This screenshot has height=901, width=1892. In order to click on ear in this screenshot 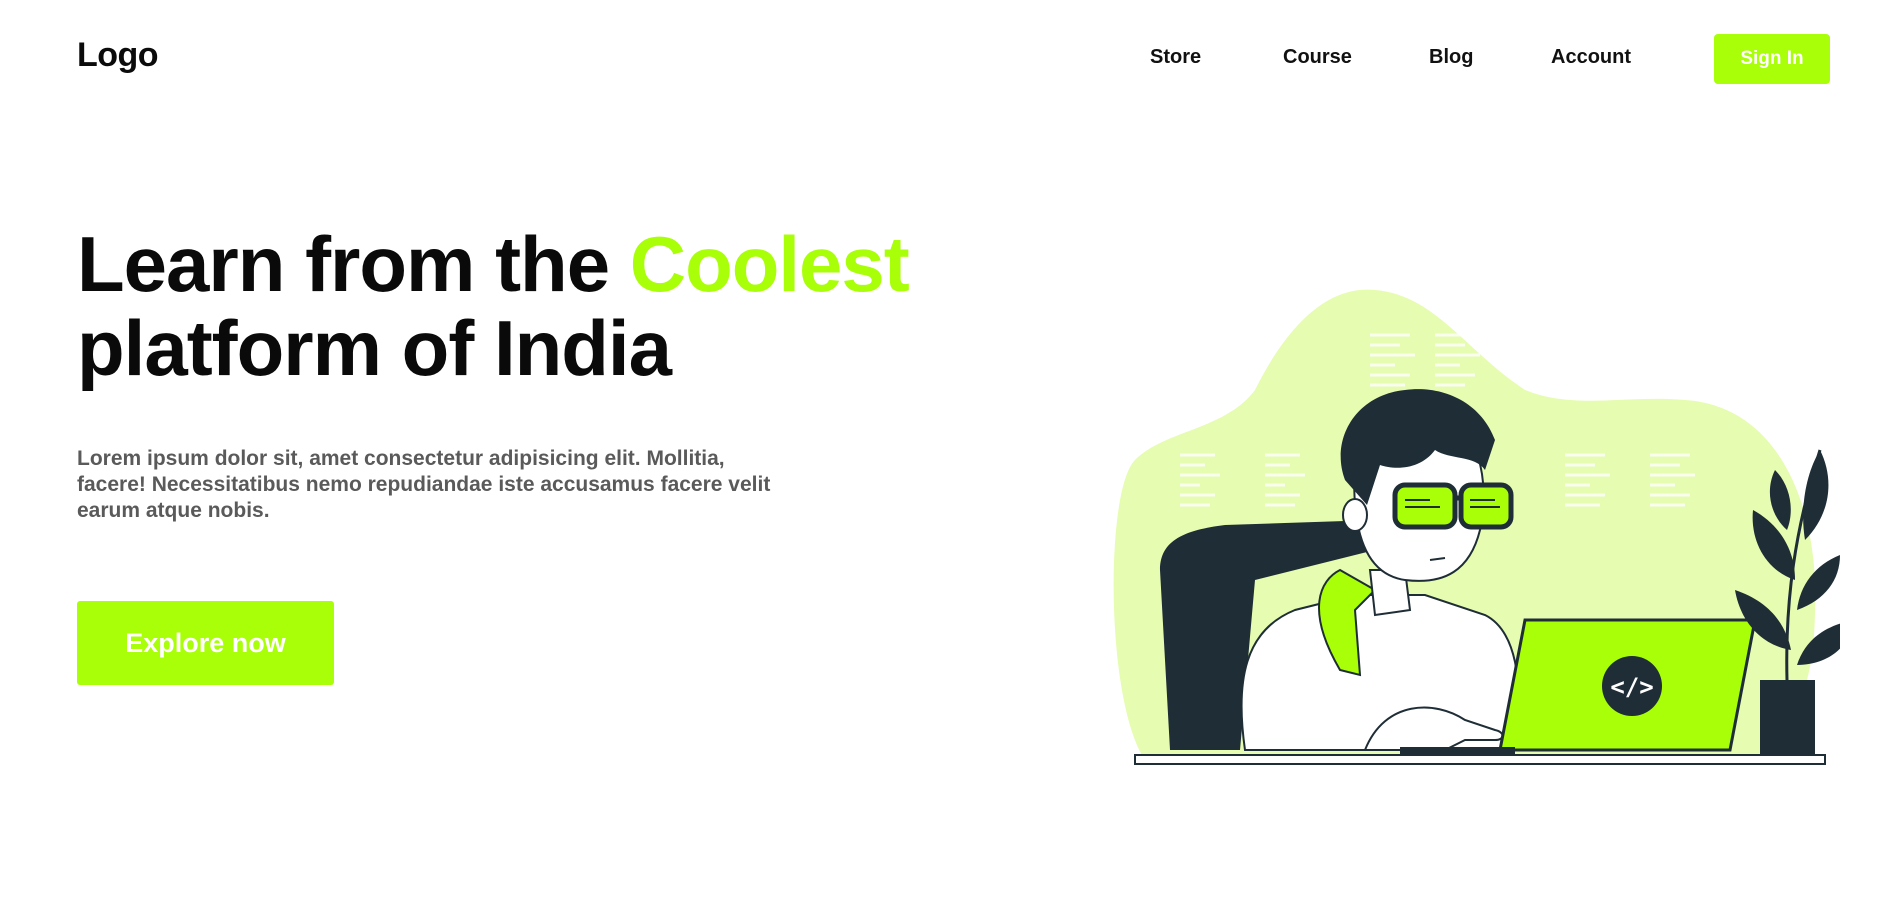, I will do `click(1355, 515)`.